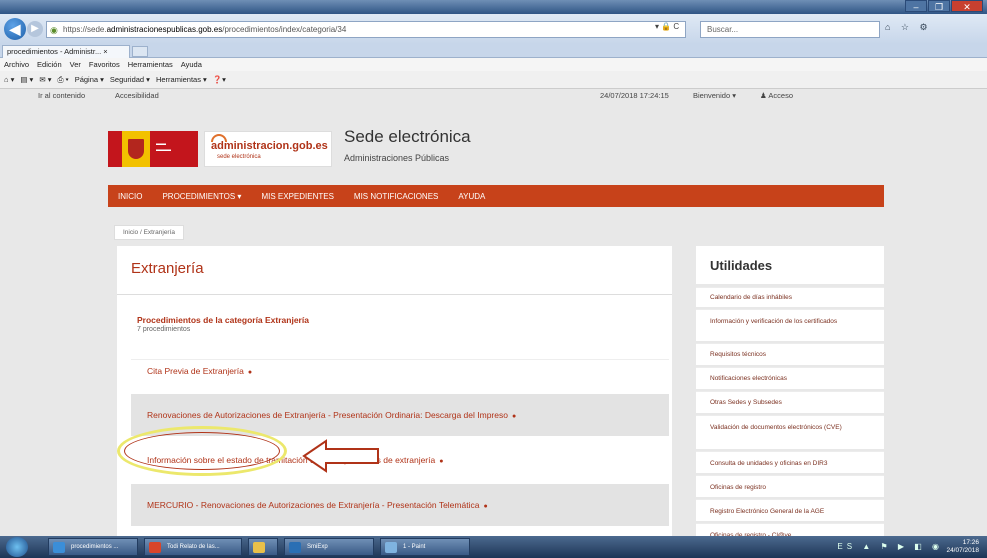  Describe the element at coordinates (49, 64) in the screenshot. I see `menu-edicion: Edición` at that location.